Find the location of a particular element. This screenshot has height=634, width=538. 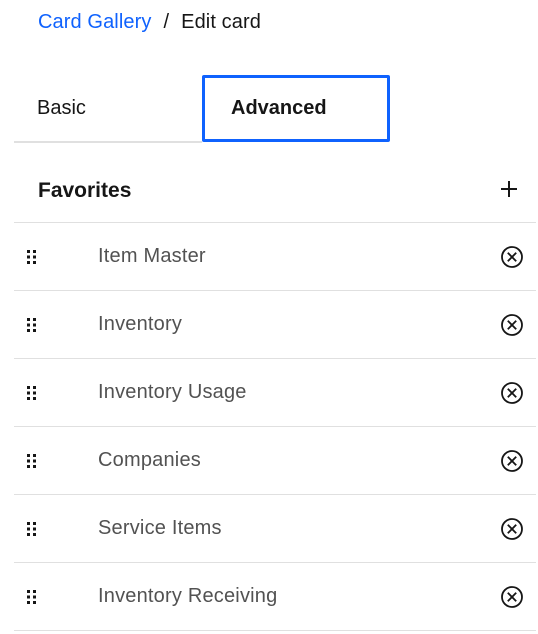

list-item: Inventory Receiving is located at coordinates (275, 597).